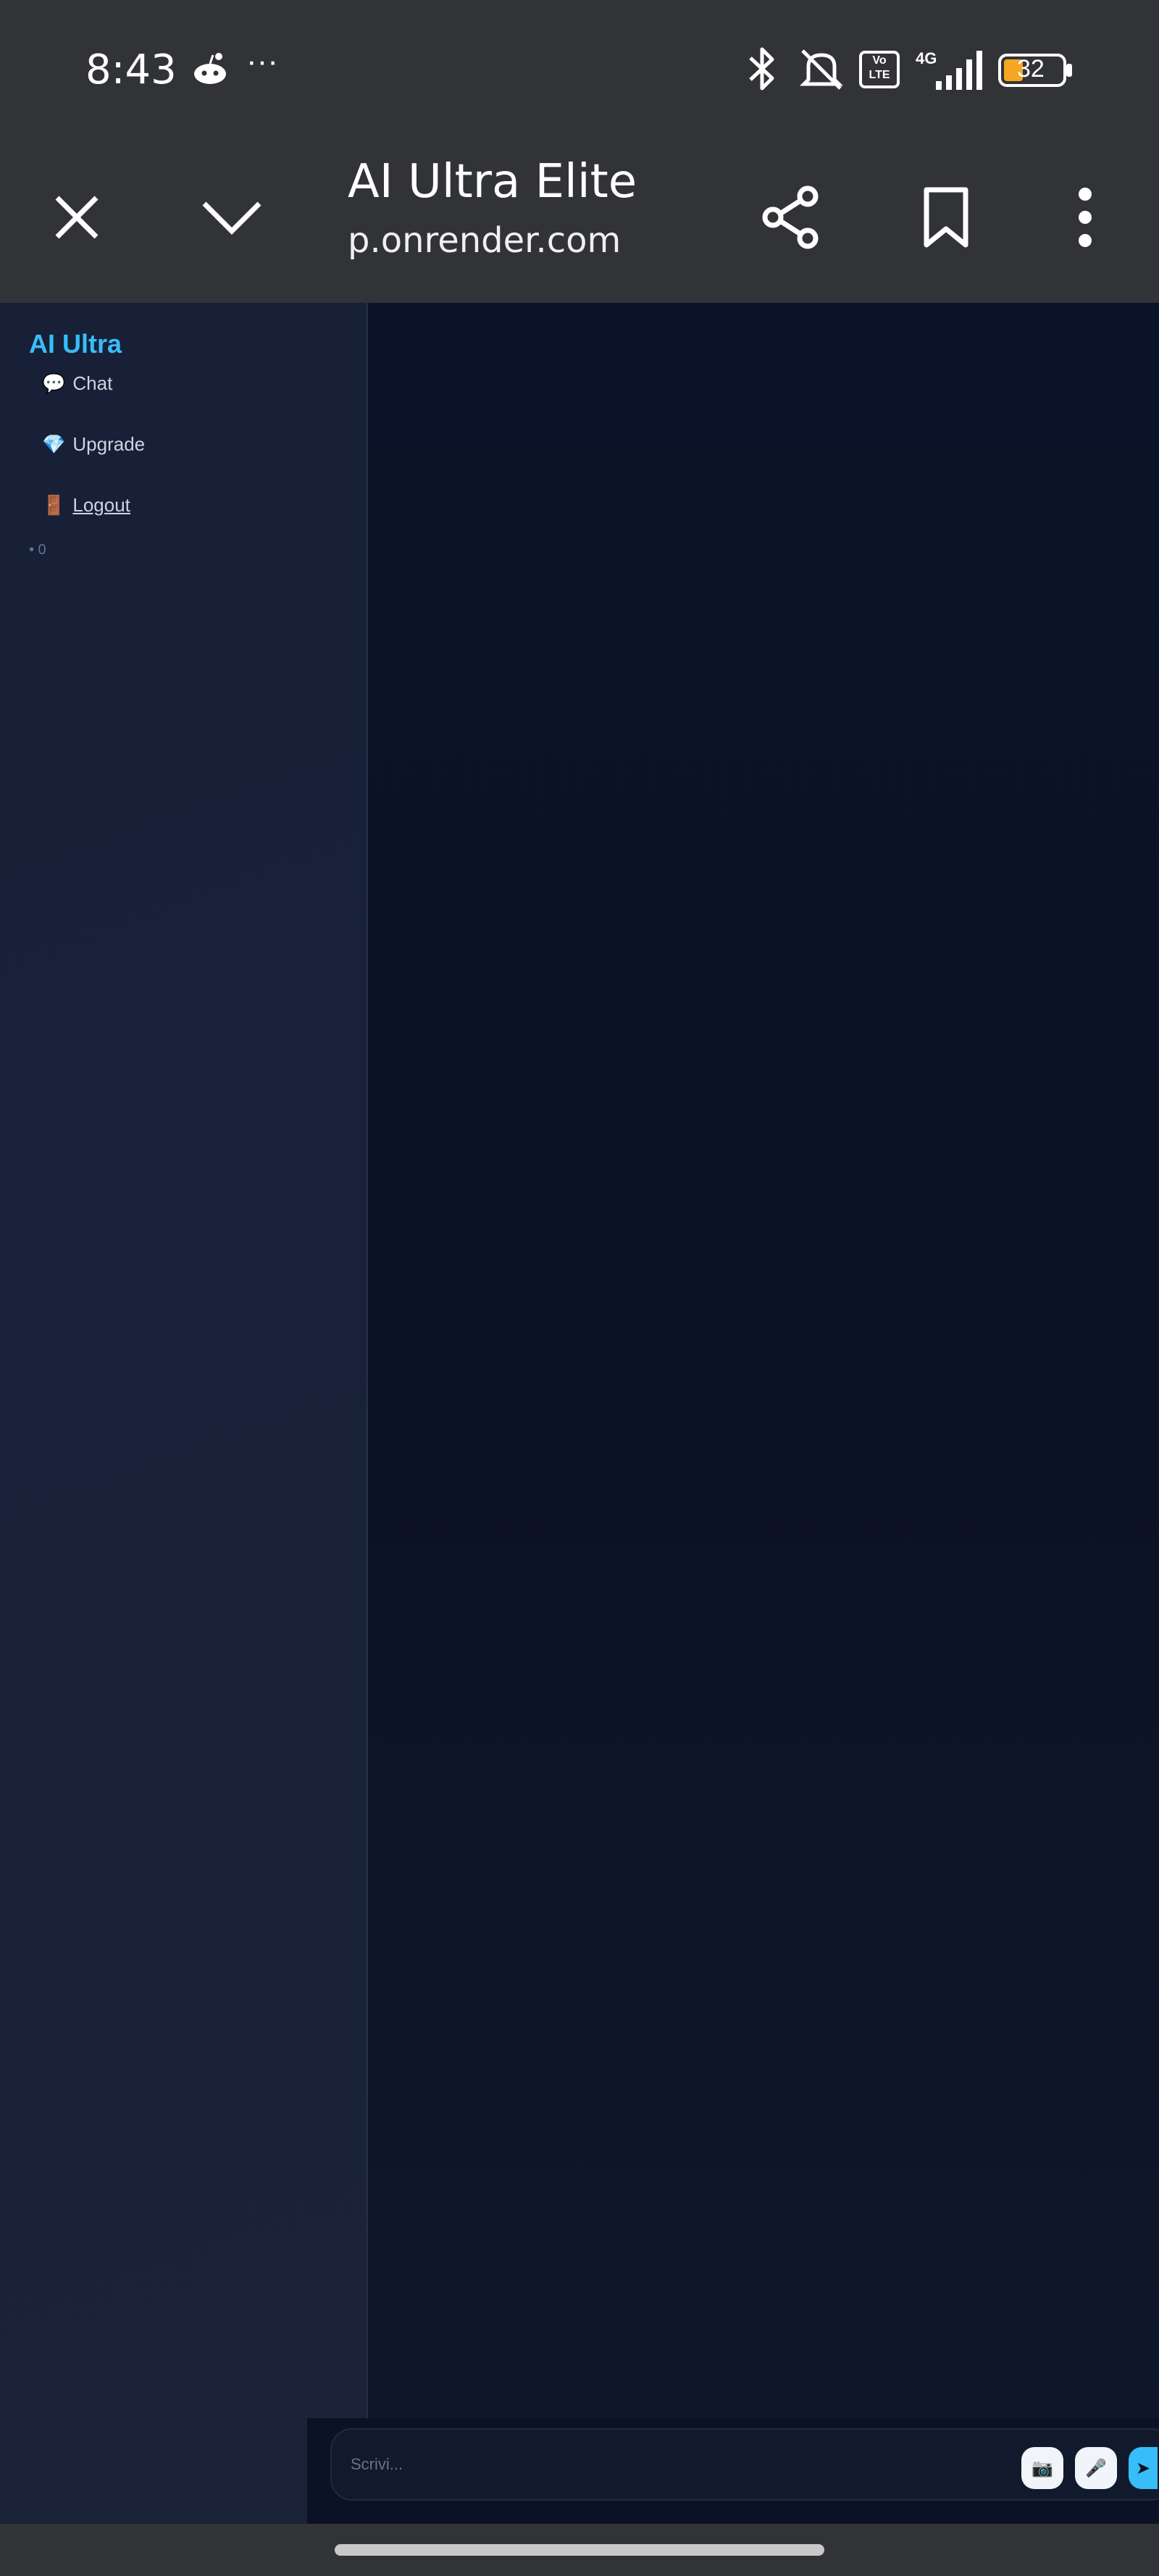 Image resolution: width=1159 pixels, height=2576 pixels. I want to click on close-button, so click(77, 218).